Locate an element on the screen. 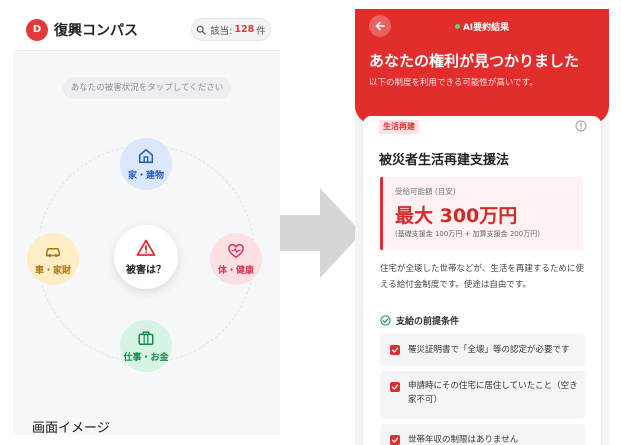  condition-item: 申請時にその住宅に居住していたこと（空き家不可） is located at coordinates (482, 395).